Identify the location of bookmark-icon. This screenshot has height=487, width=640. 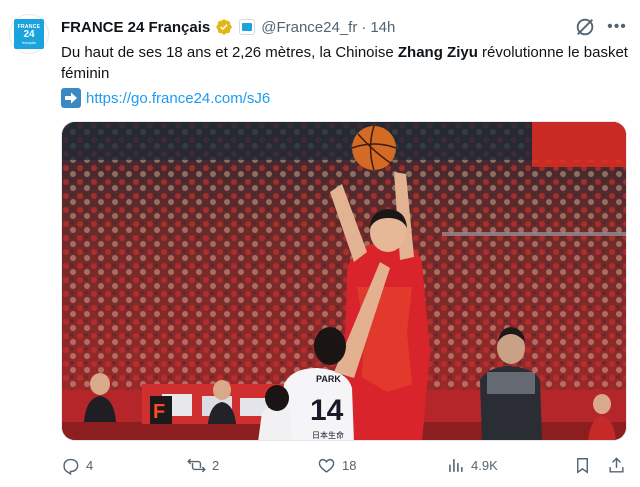
(582, 465).